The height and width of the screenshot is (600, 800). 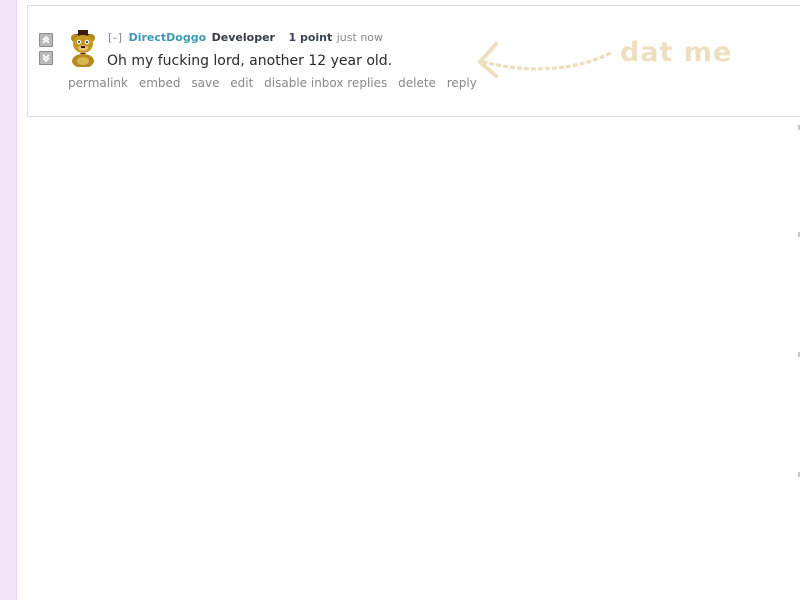 I want to click on comment-body: Oh my fucking lord, another 12 year old., so click(x=250, y=61).